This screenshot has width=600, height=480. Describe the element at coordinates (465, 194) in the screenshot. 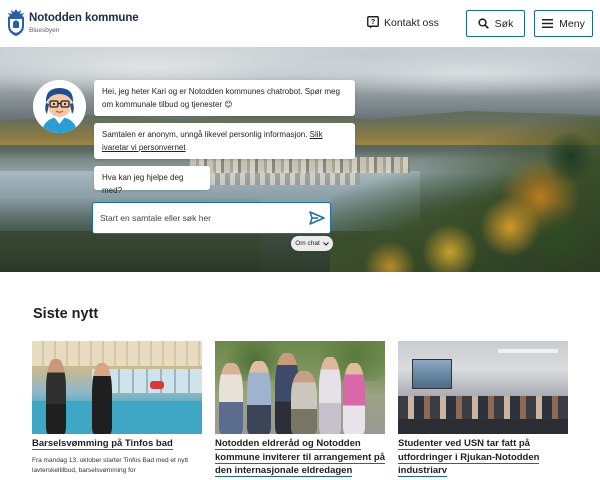

I see `hero-autumn-trees` at that location.